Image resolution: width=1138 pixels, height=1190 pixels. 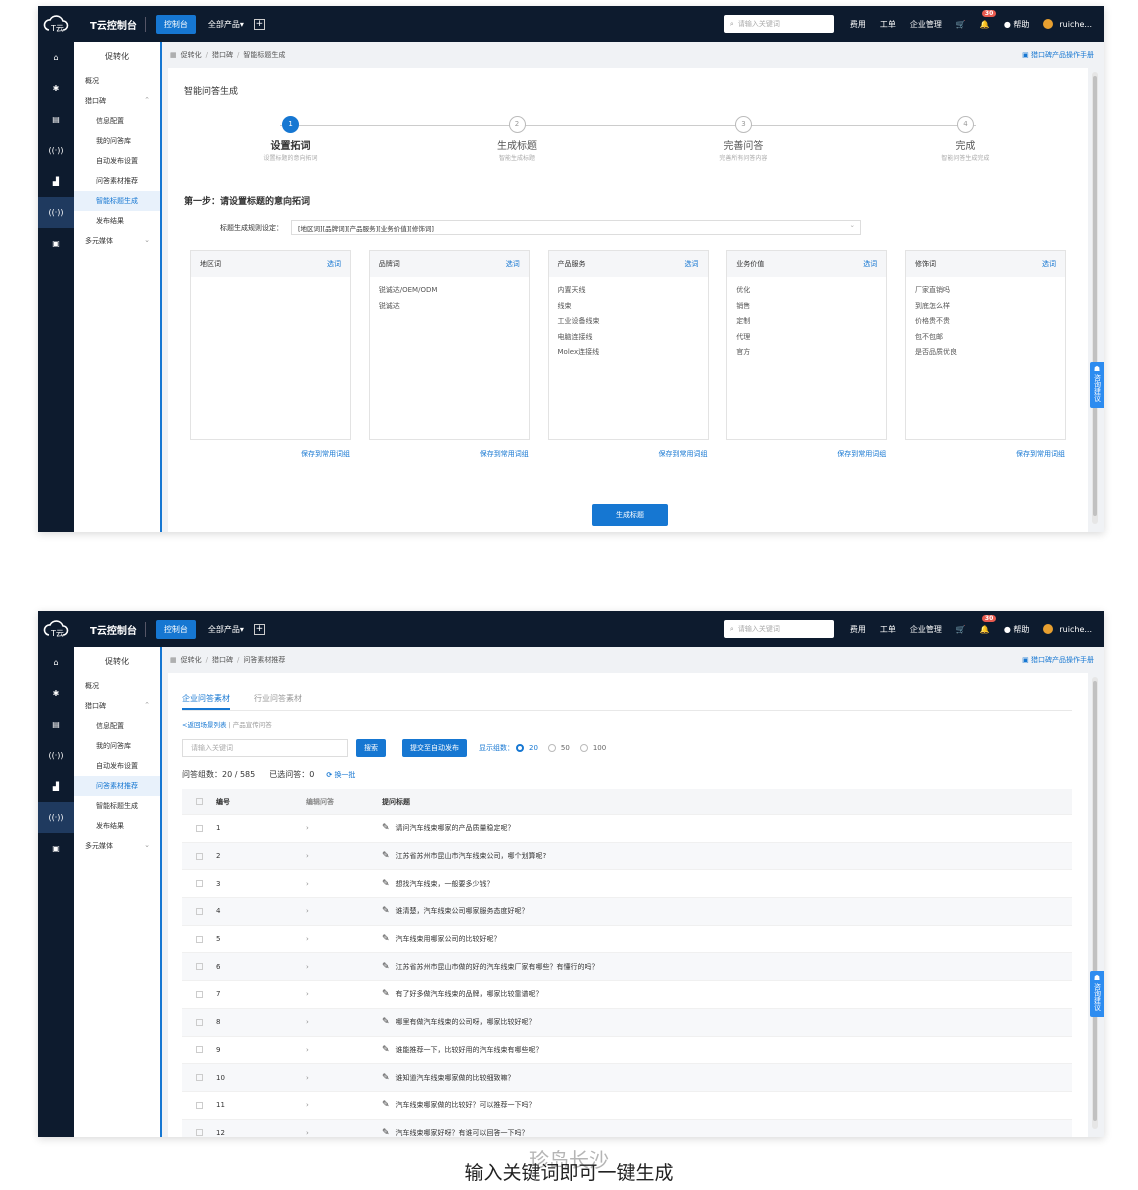 I want to click on chart-icon: ▟, so click(x=56, y=181).